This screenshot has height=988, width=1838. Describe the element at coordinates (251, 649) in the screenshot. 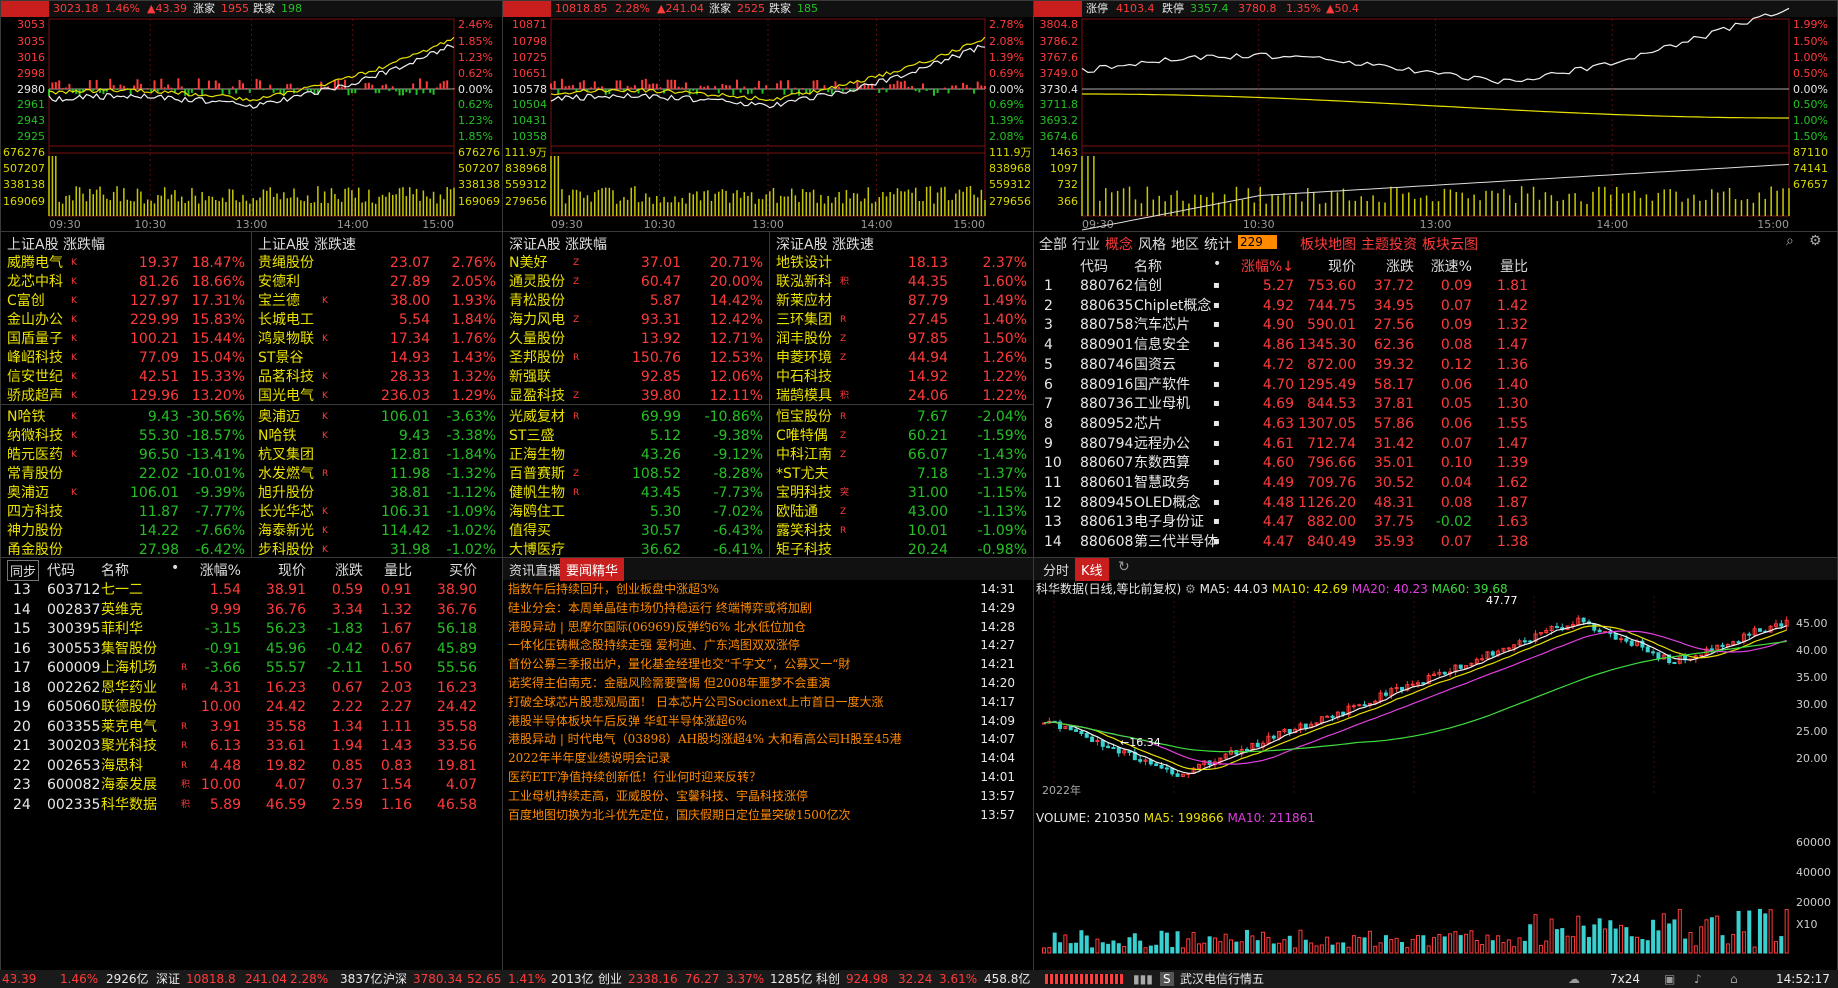

I see `table-row: 16 300553 集智股份 -0.91 45.96 -0.42 0.67 45.89` at that location.